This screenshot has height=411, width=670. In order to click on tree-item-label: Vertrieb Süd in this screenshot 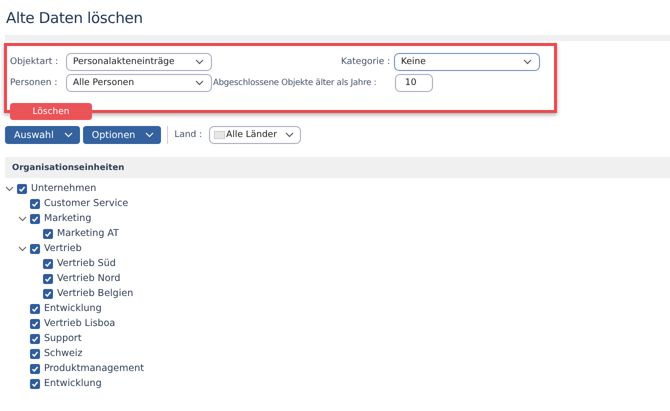, I will do `click(86, 263)`.